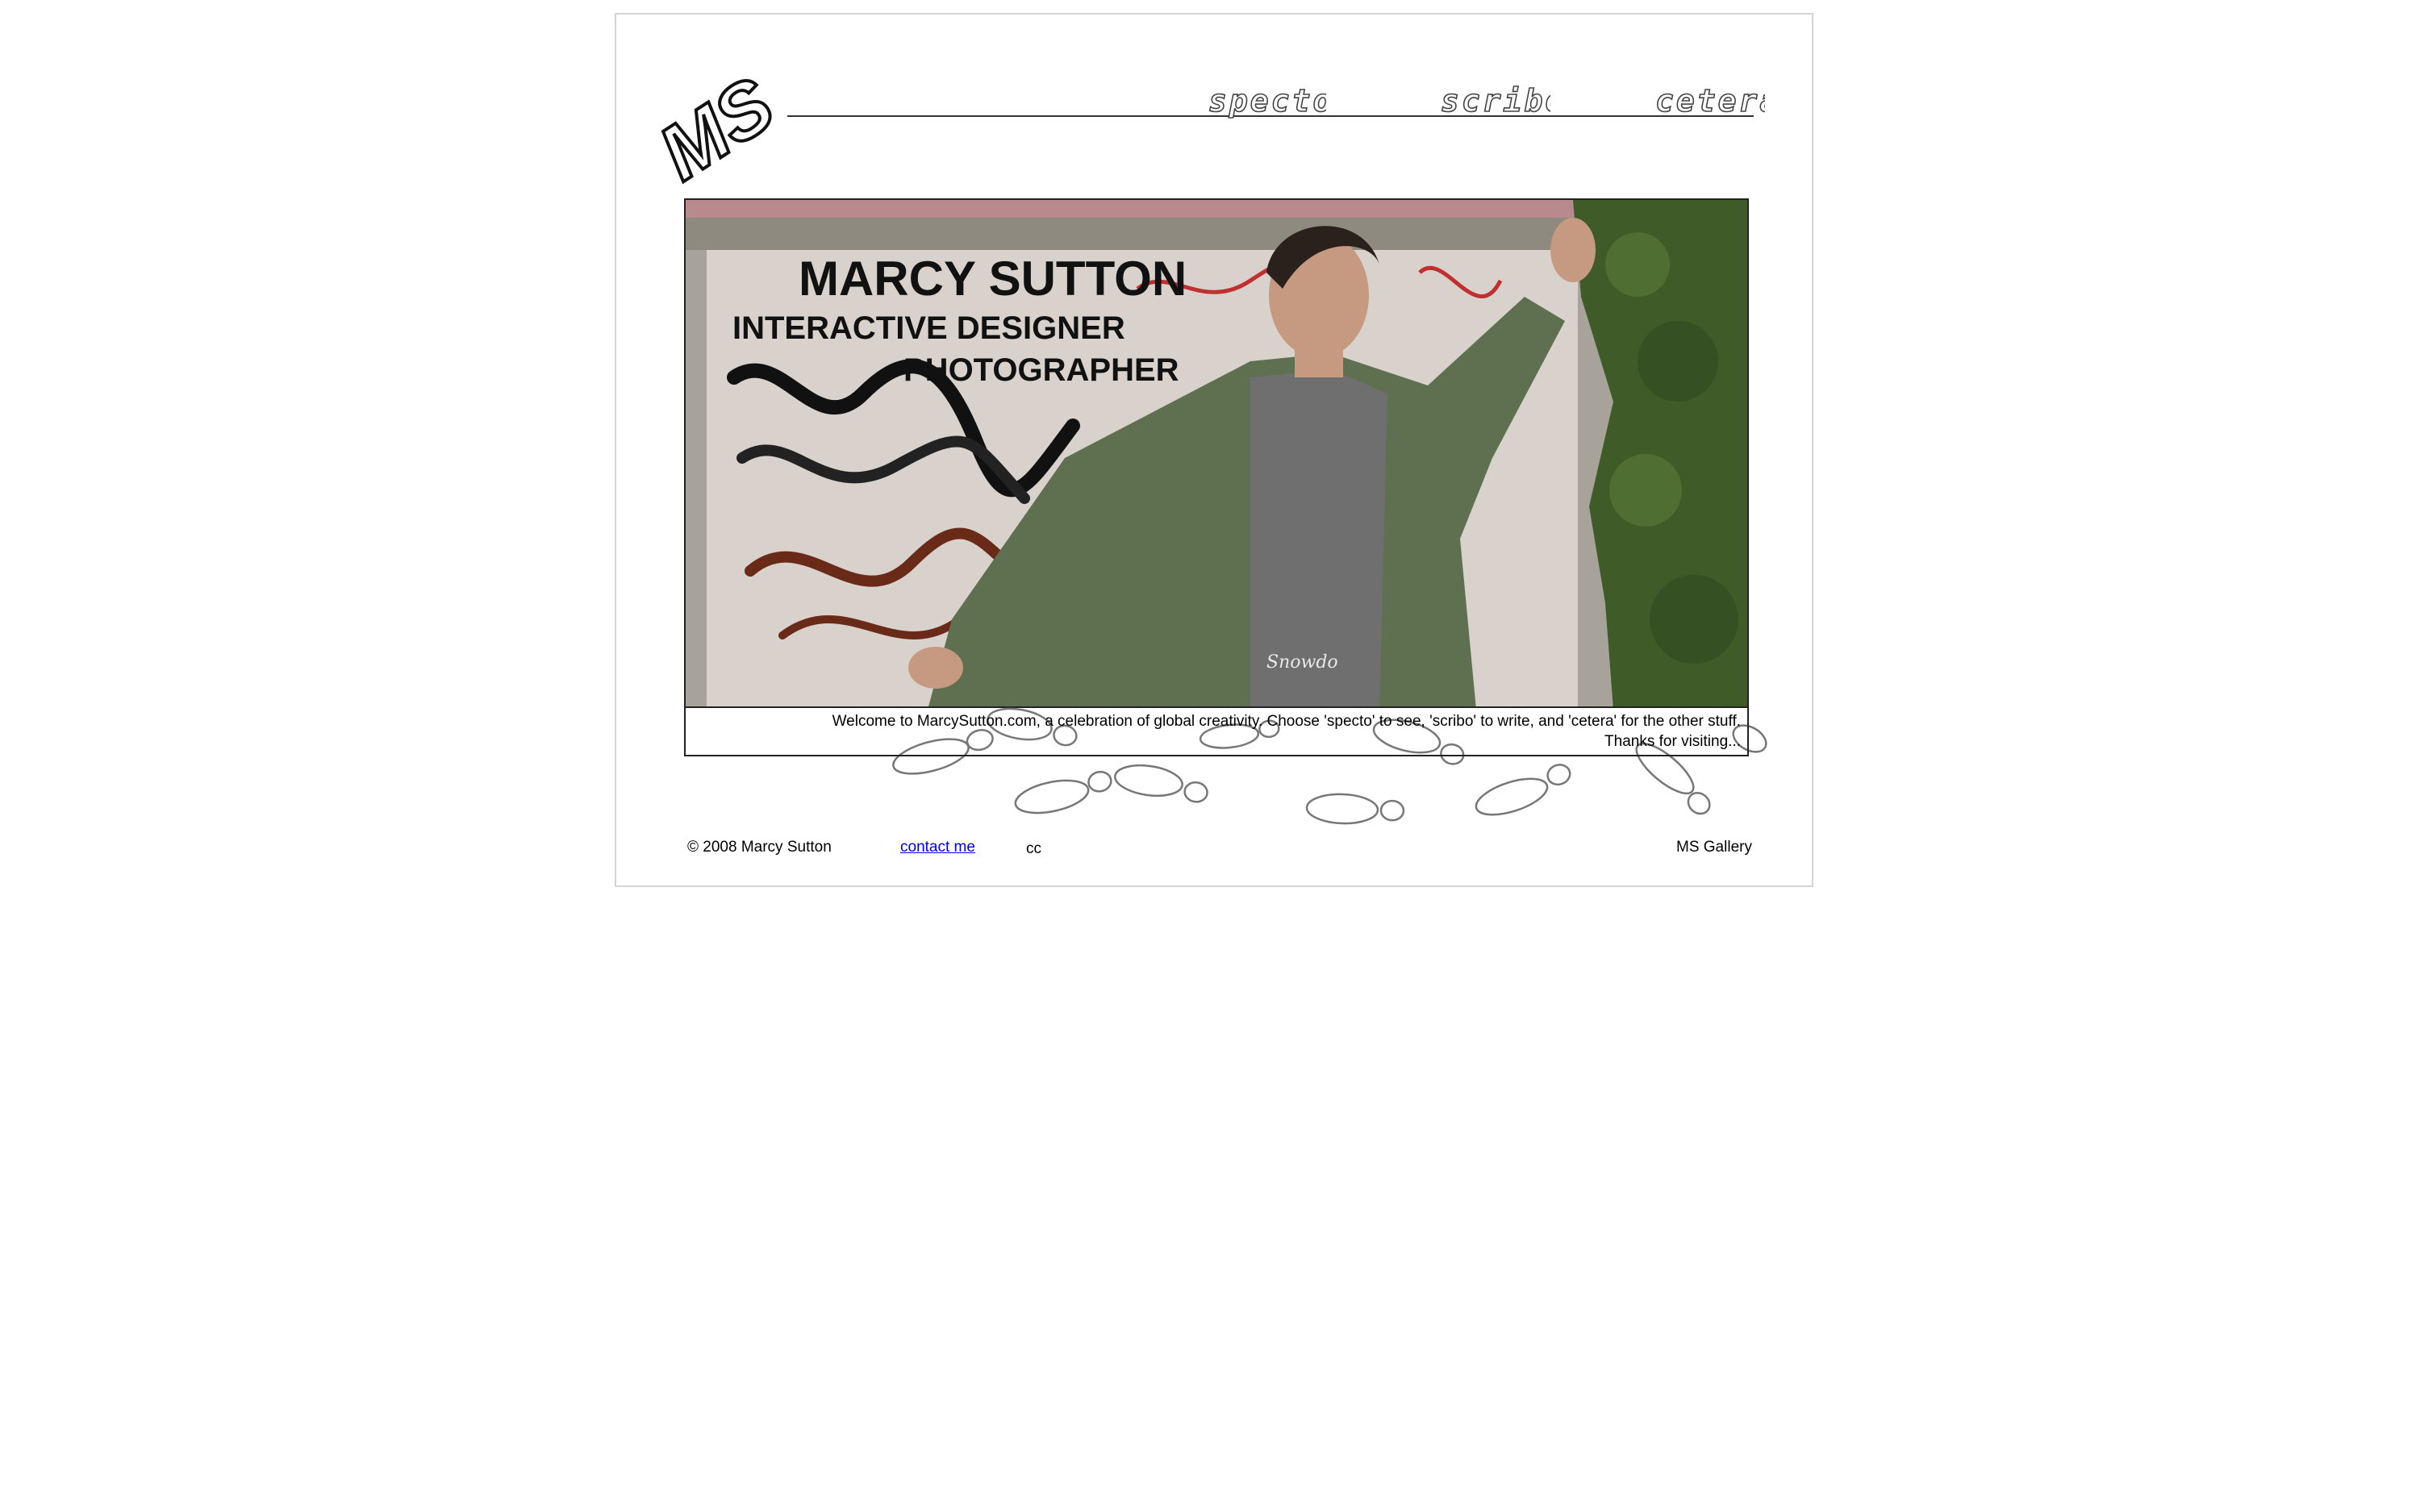 The height and width of the screenshot is (1512, 2420). What do you see at coordinates (1033, 849) in the screenshot?
I see `cc-link: cc` at bounding box center [1033, 849].